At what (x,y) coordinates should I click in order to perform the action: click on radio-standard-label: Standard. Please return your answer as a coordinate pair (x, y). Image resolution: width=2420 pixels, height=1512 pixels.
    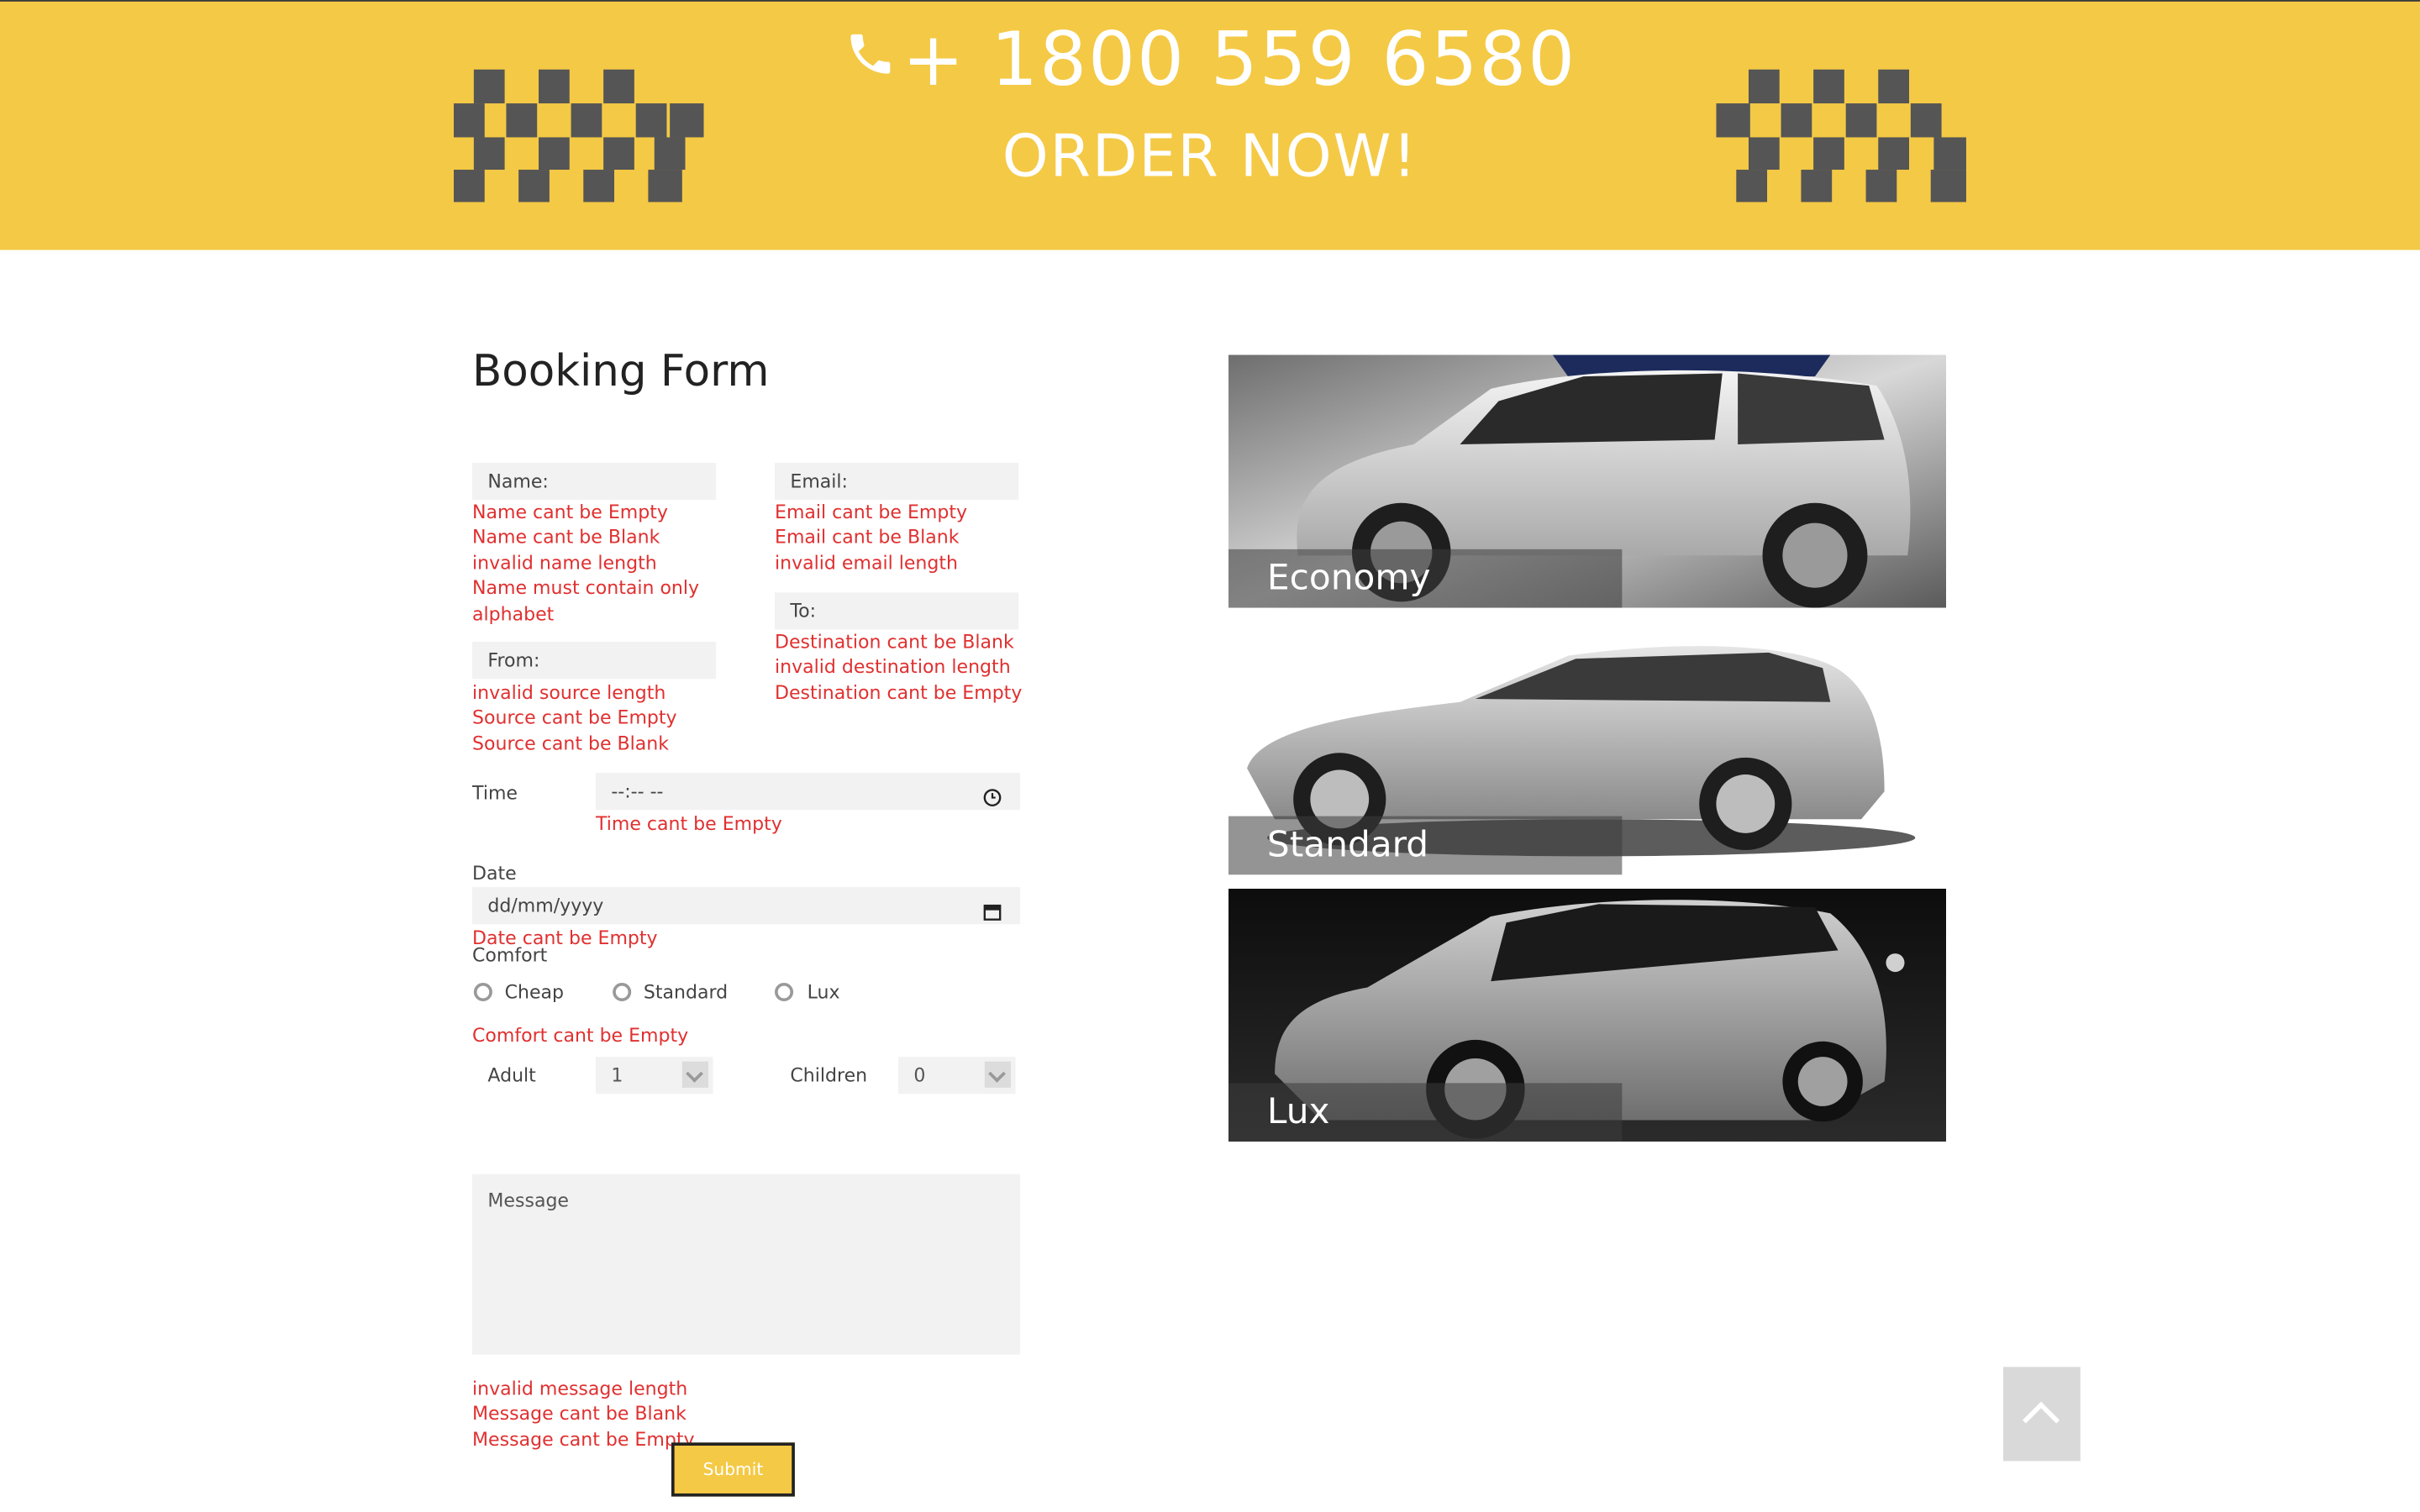
    Looking at the image, I should click on (686, 992).